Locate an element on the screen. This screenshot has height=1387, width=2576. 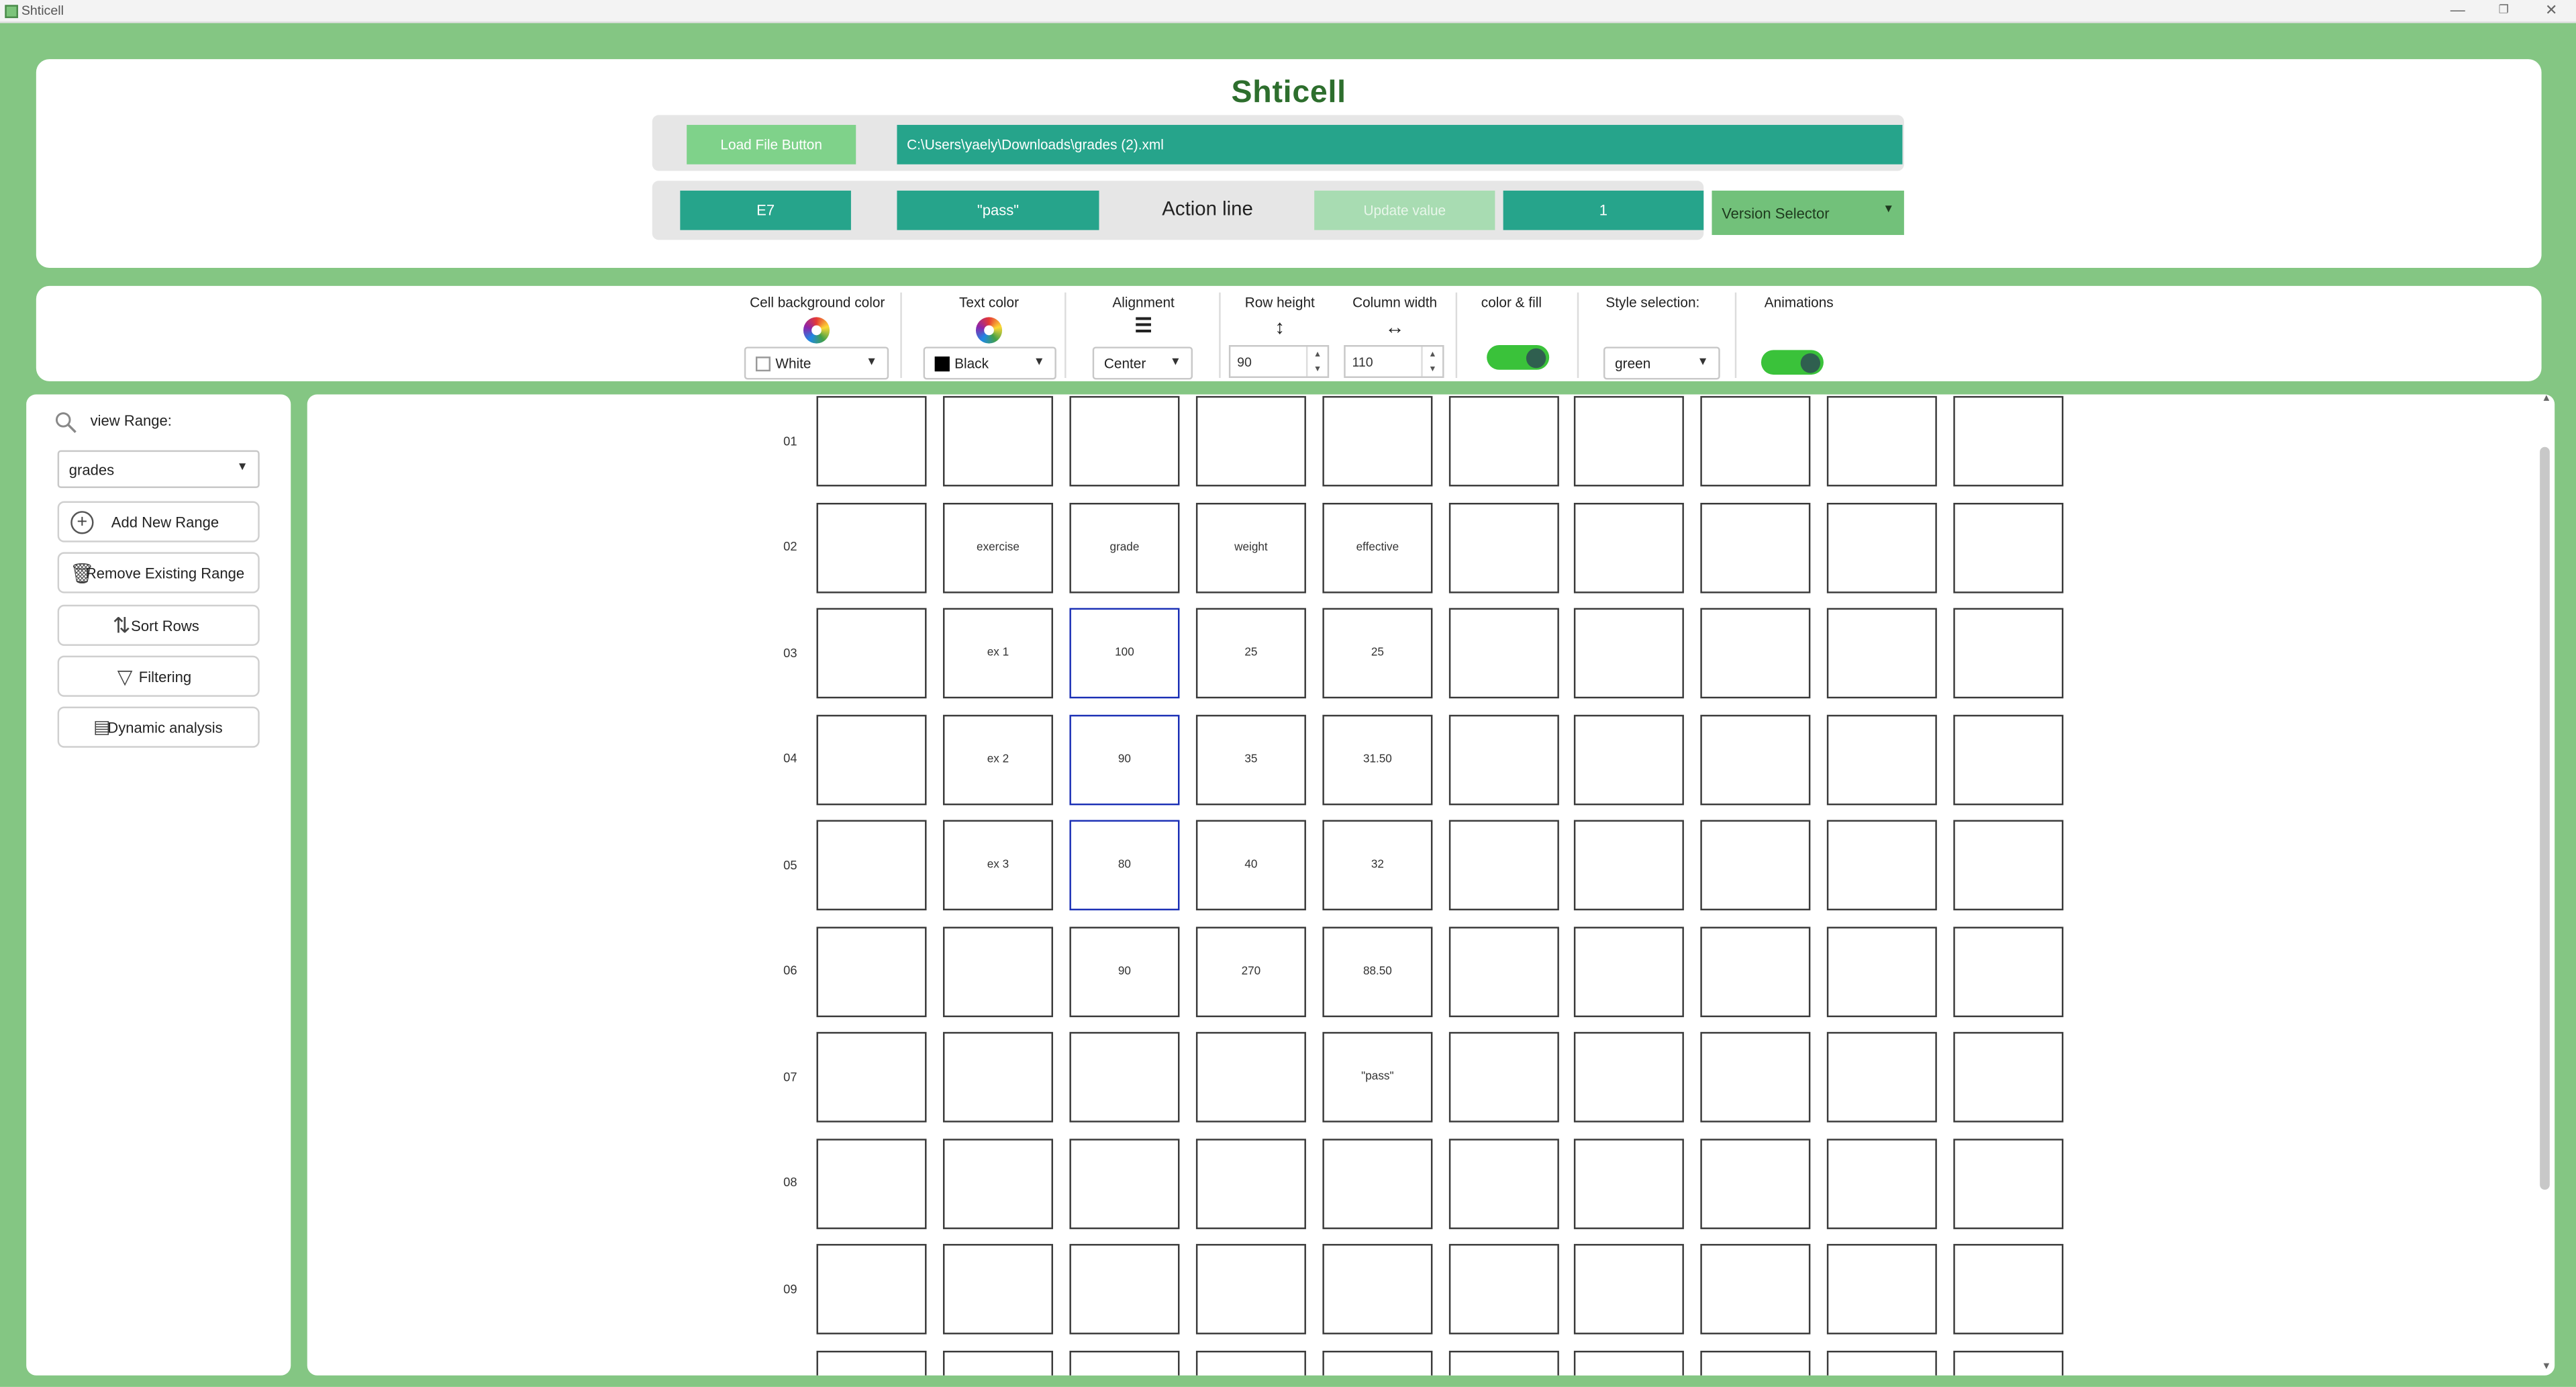
dynamic-analysis-button: ▤ Dynamic analysis is located at coordinates (158, 727).